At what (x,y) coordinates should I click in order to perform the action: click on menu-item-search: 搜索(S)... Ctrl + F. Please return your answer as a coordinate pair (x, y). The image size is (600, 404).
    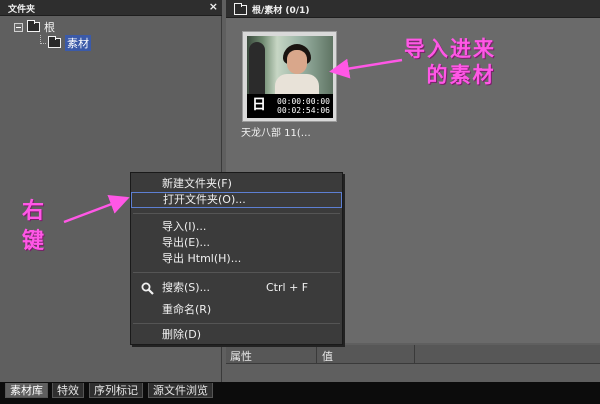
    Looking at the image, I should click on (236, 288).